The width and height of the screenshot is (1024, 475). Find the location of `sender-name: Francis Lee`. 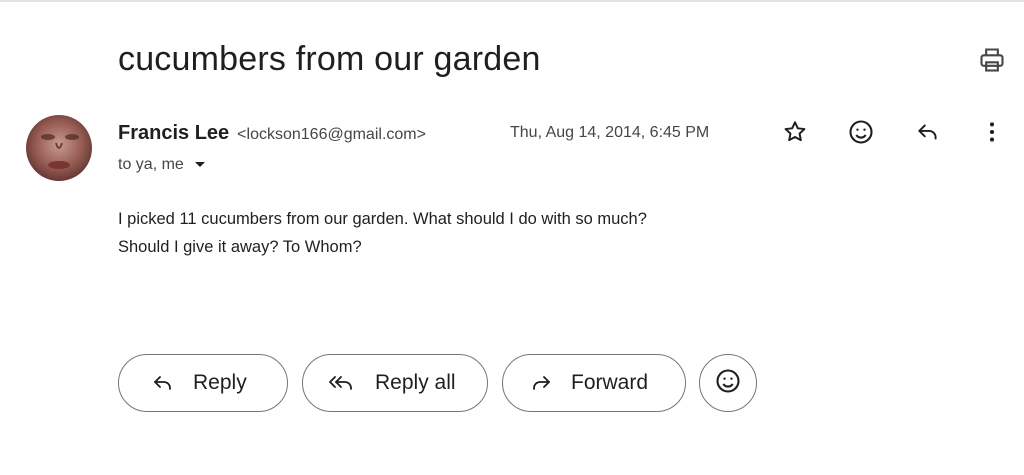

sender-name: Francis Lee is located at coordinates (173, 133).